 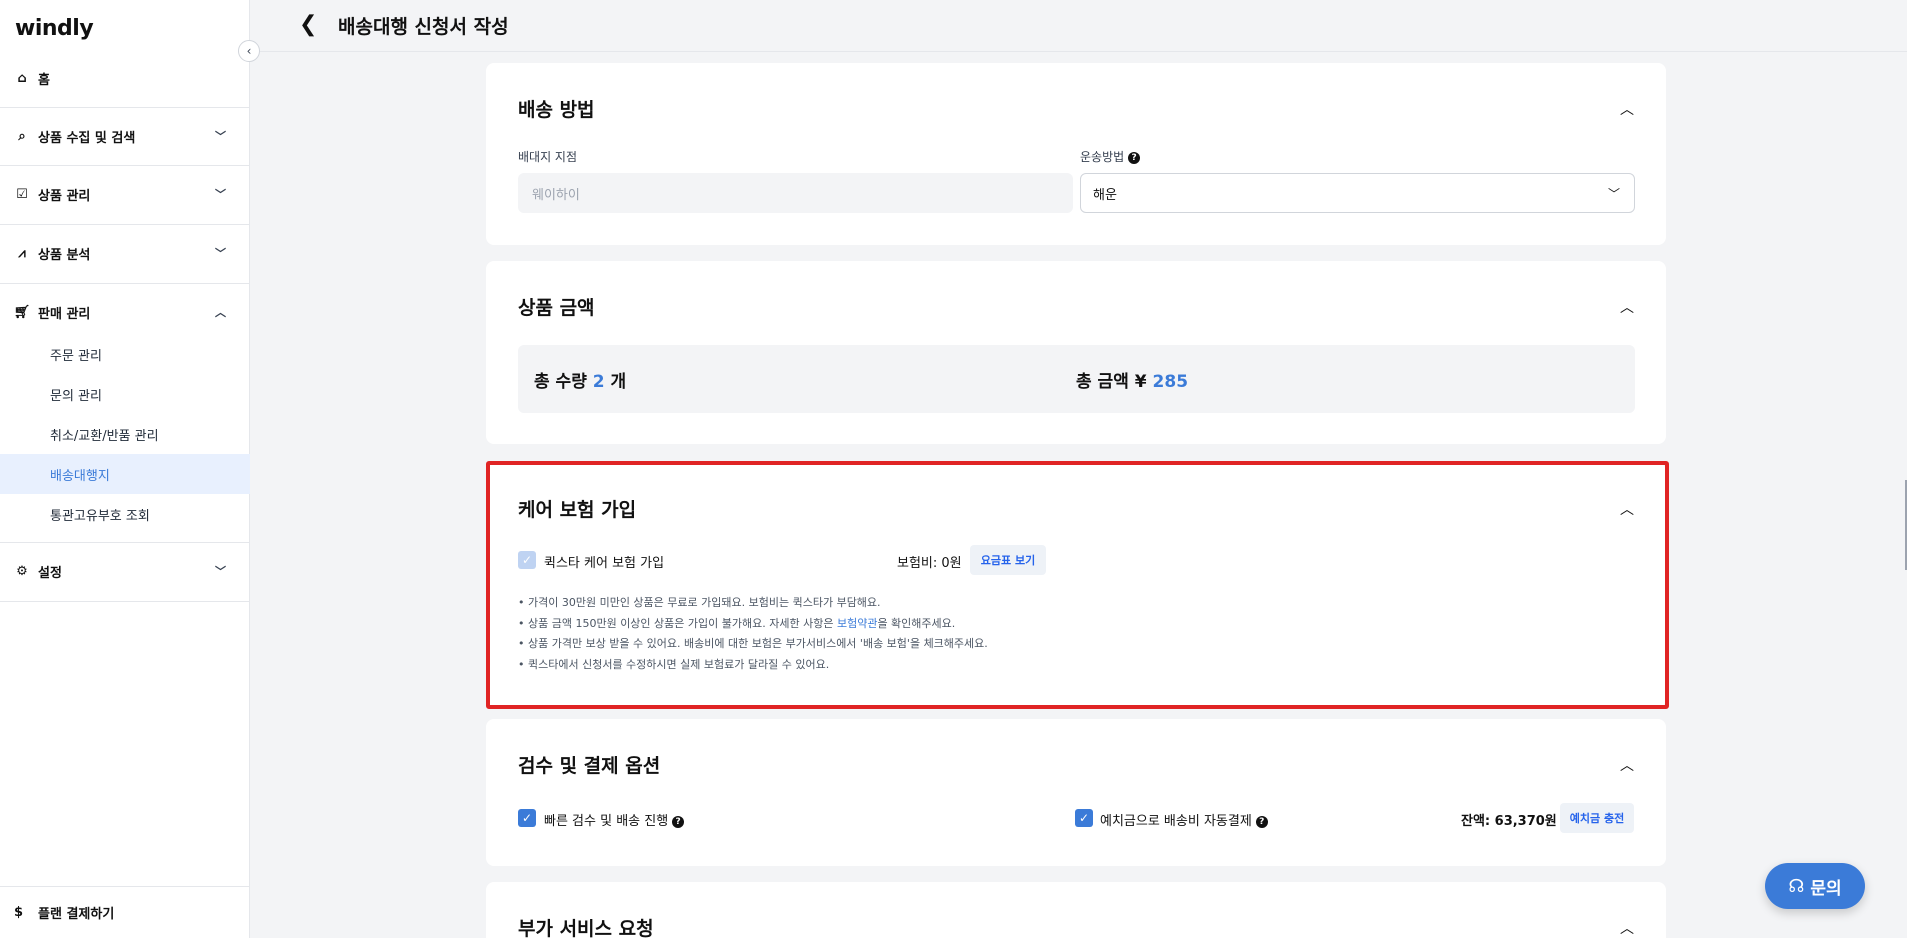 I want to click on sidebar-item-product-collect: ⌕ 상품 수집 및 검색 ﹀, so click(x=125, y=136).